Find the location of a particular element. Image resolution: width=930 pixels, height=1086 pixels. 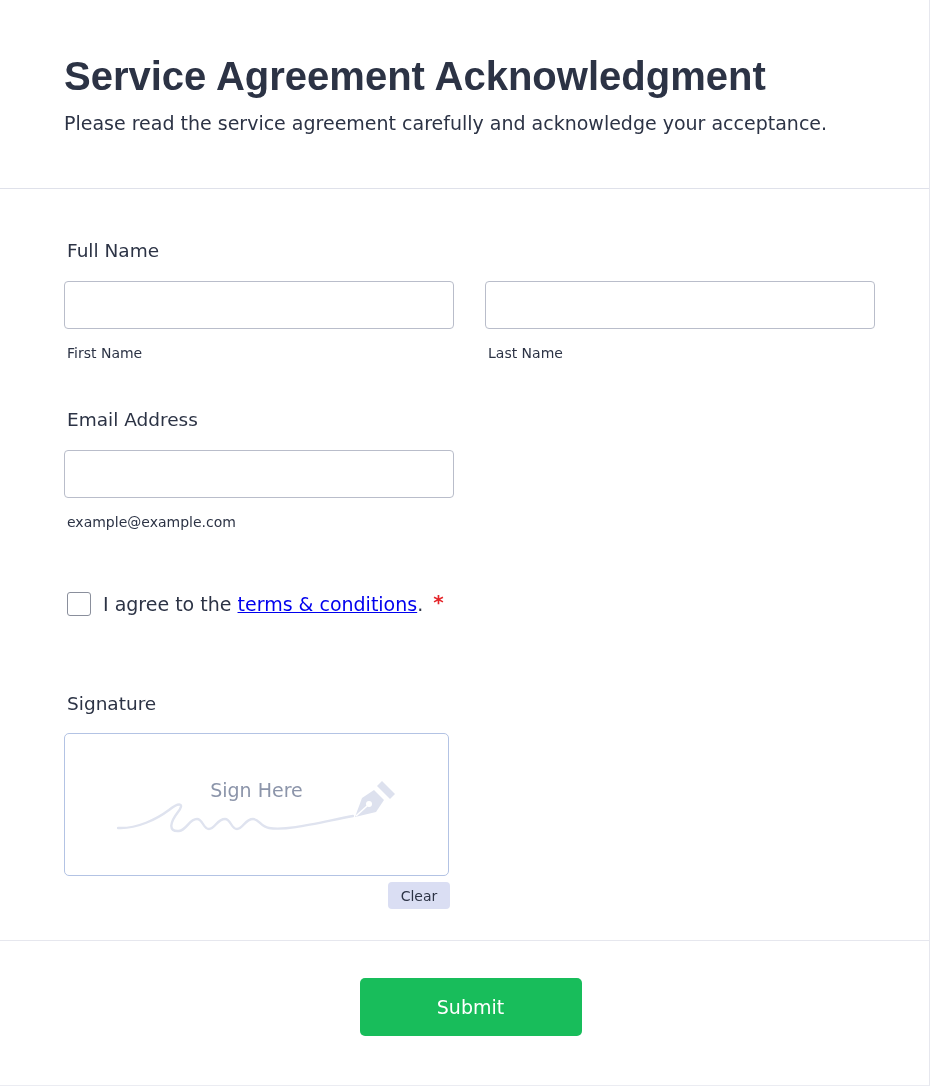

agree-checkbox is located at coordinates (79, 604).